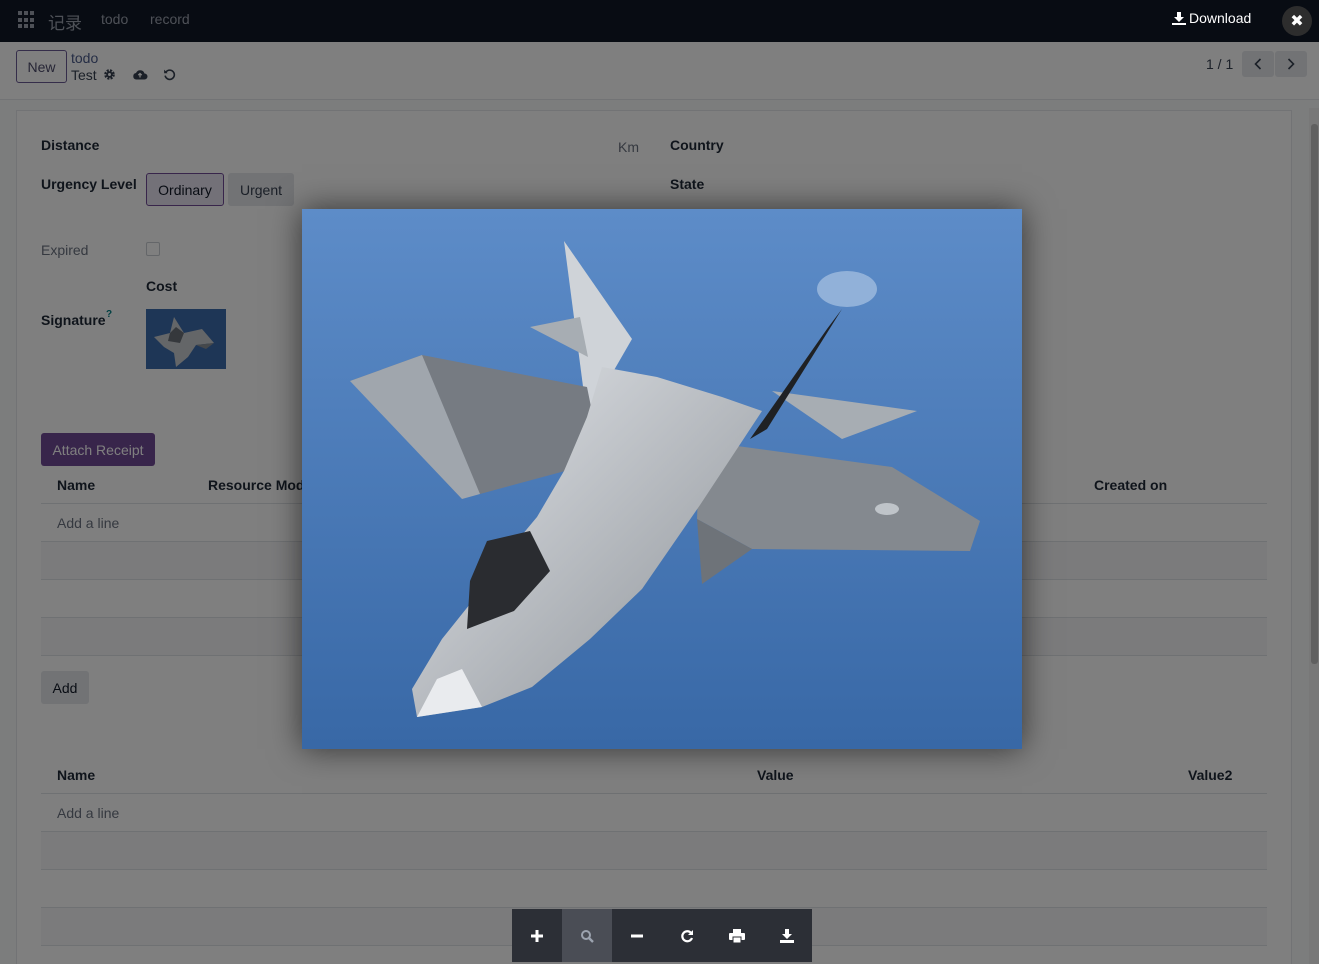  Describe the element at coordinates (587, 935) in the screenshot. I see `zoom-reset-icon` at that location.